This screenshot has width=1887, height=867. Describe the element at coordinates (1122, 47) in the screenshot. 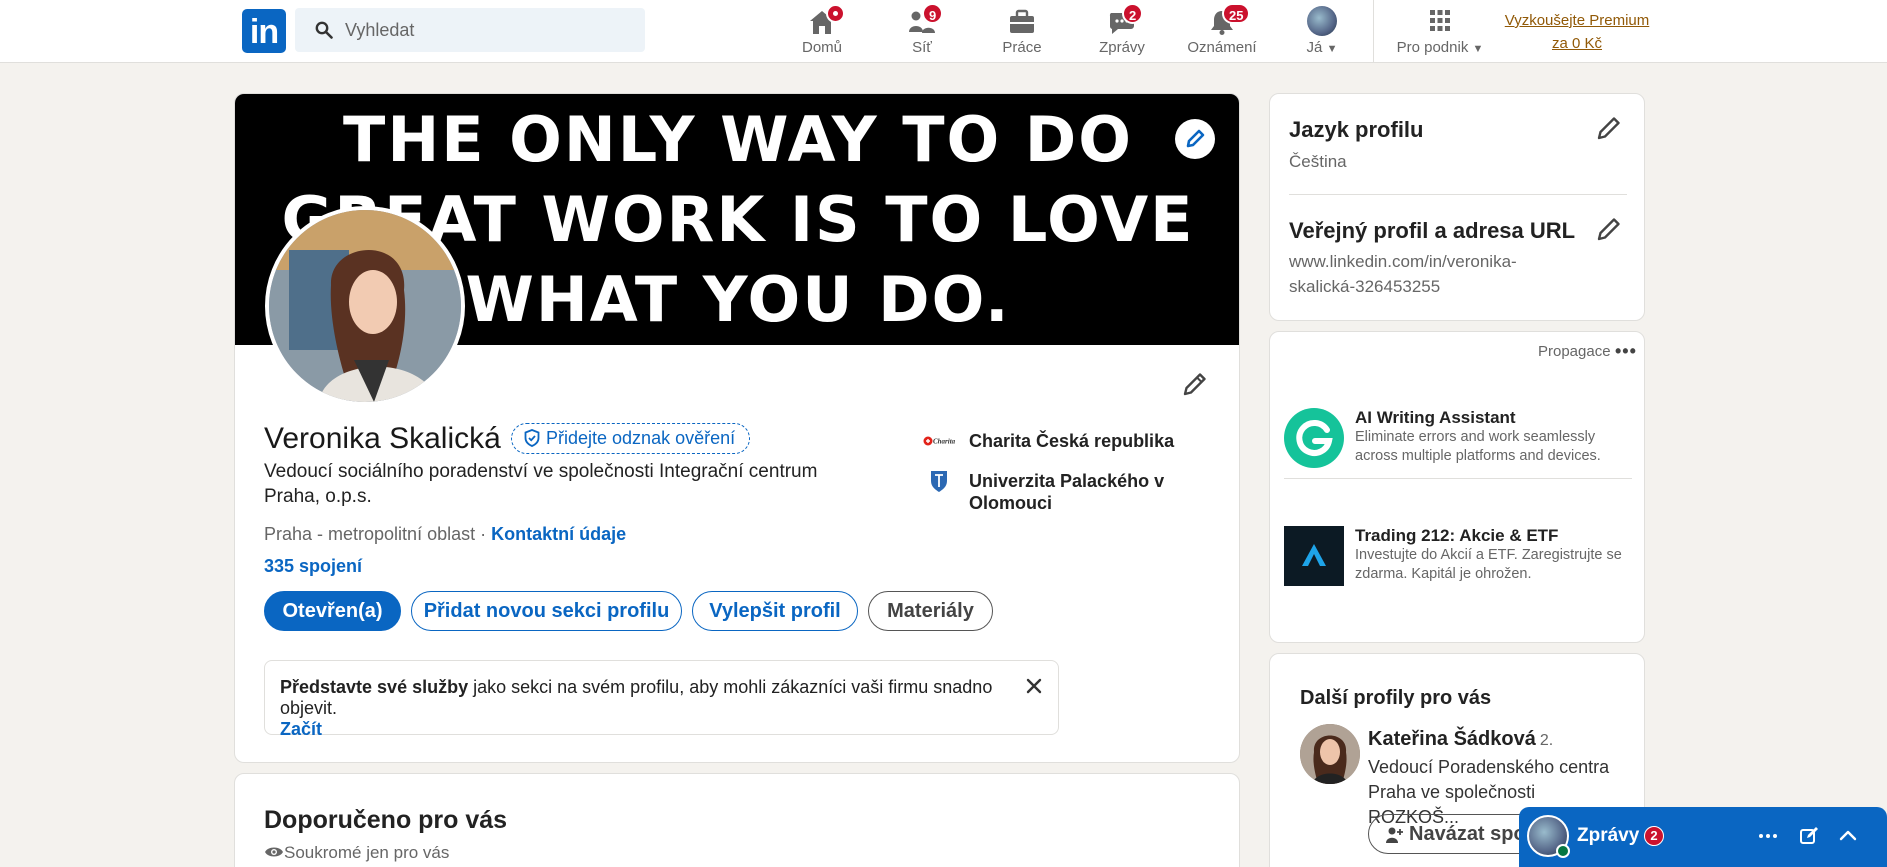

I see `nav-messaging-label: Zprávy` at that location.